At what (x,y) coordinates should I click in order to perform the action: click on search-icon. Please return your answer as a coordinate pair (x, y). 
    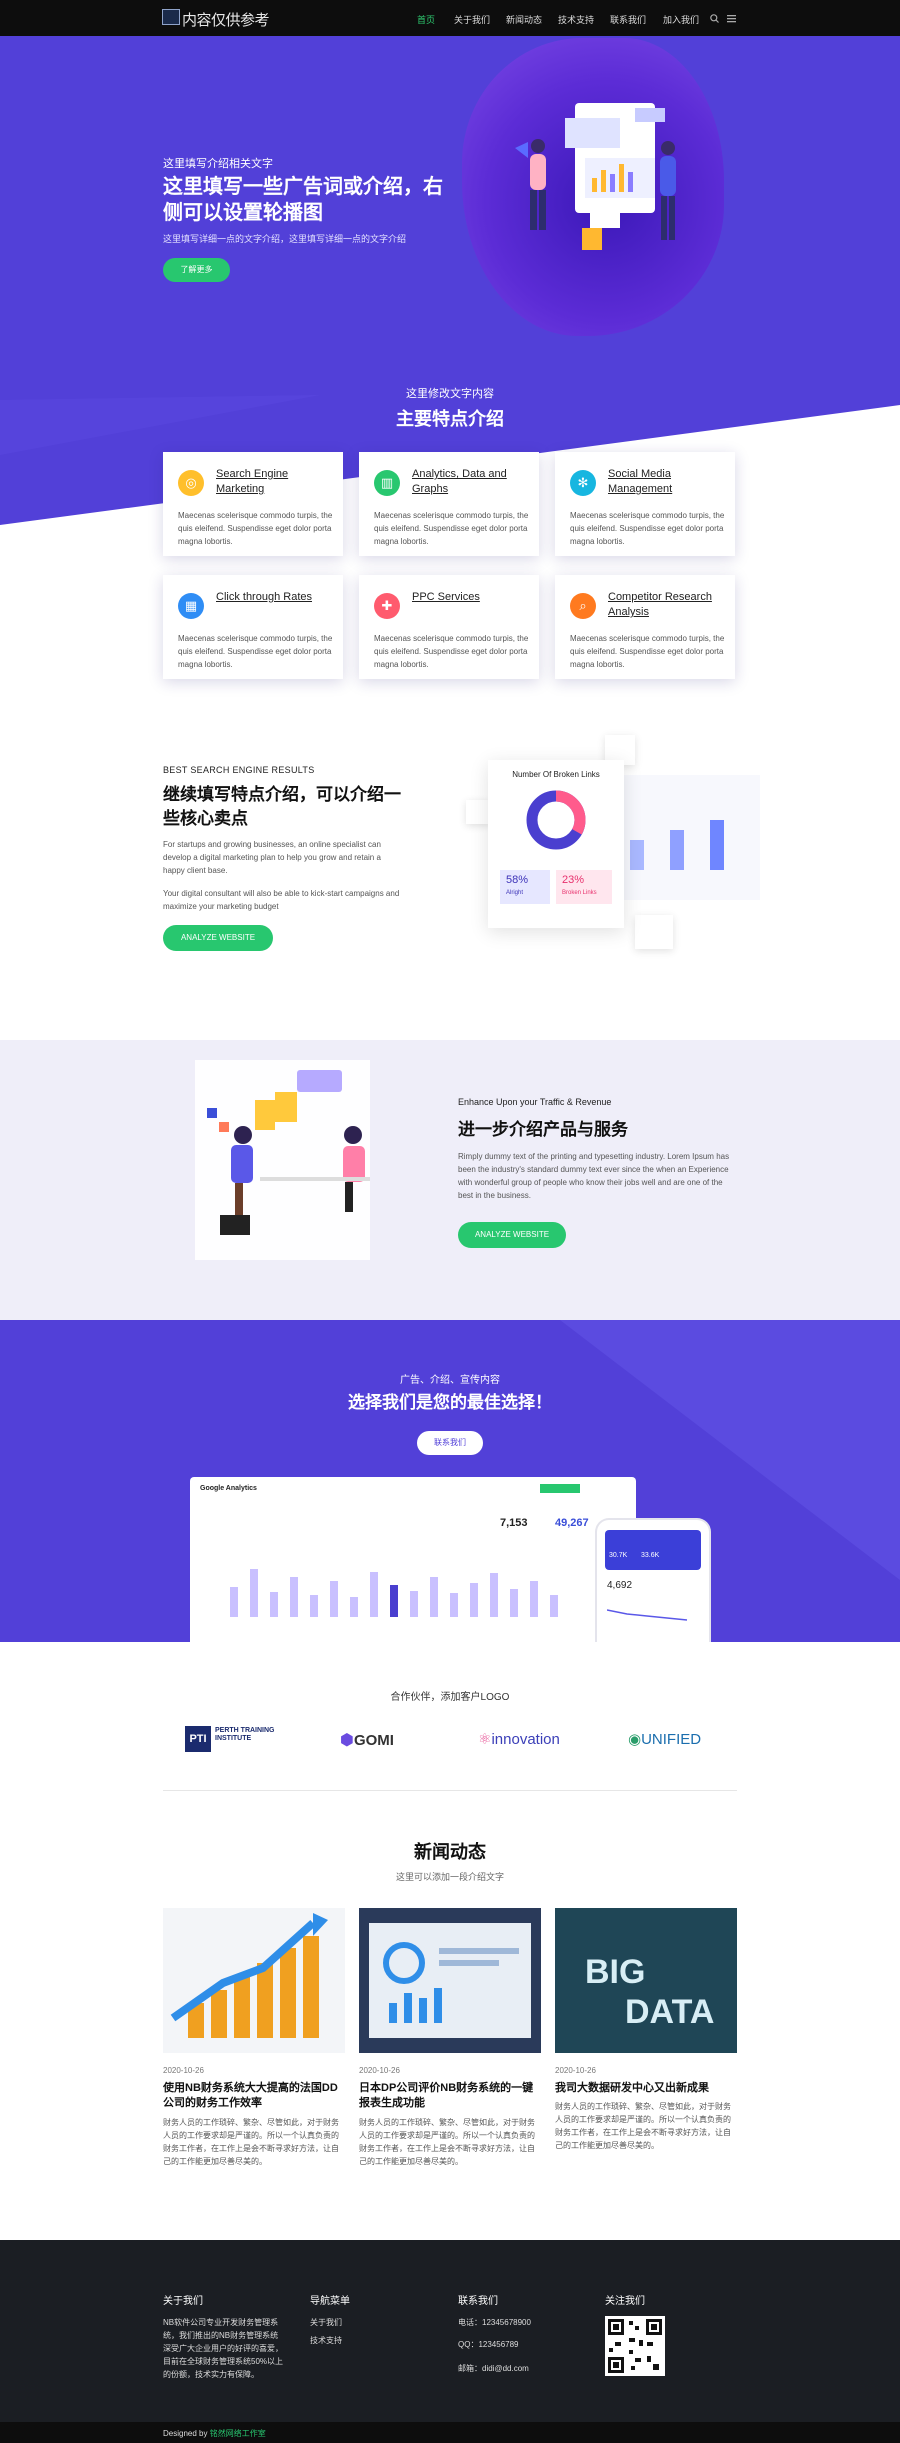
    Looking at the image, I should click on (714, 18).